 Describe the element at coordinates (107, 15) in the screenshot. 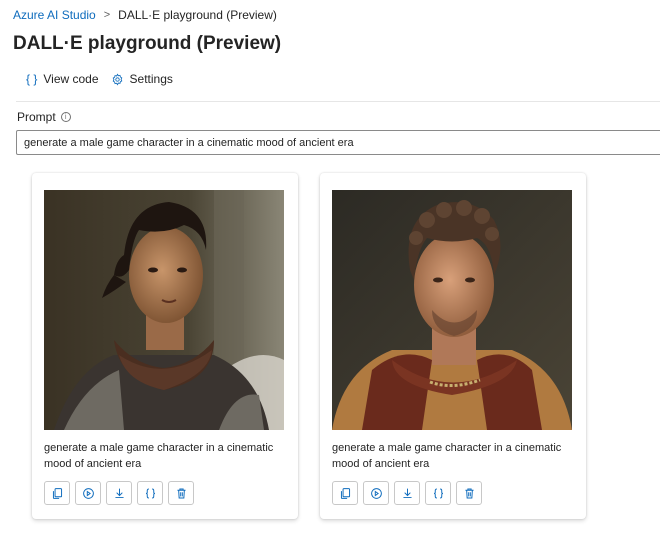

I see `chevron-right-icon: >` at that location.